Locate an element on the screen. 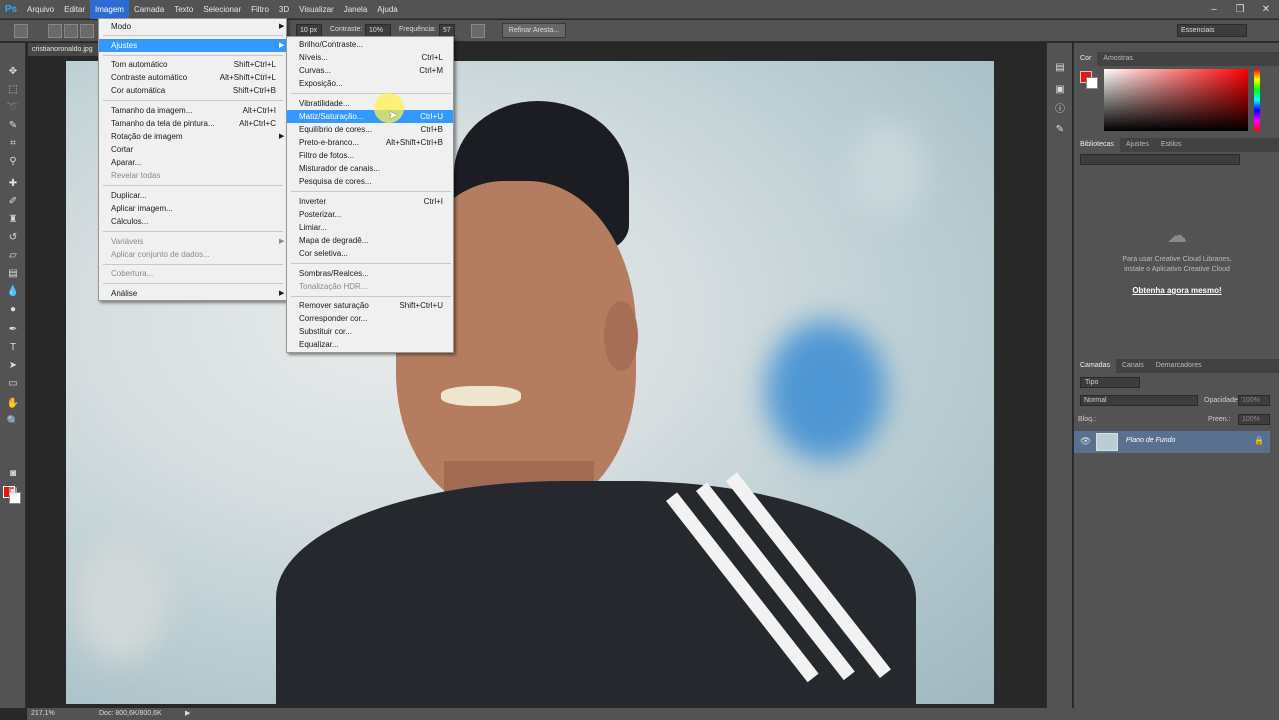  menu-item-cor-automatica: Cor automática Shift+Ctrl+B is located at coordinates (192, 90).